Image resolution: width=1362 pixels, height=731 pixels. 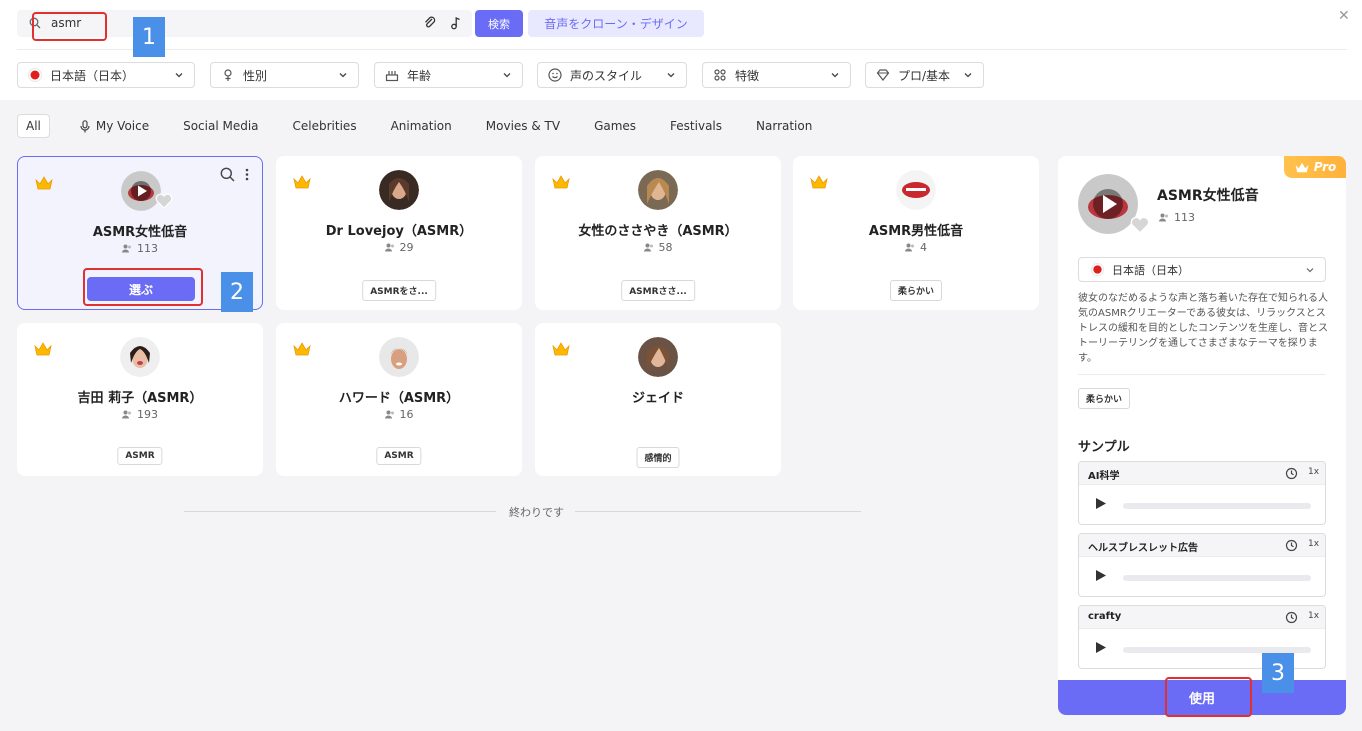 I want to click on voice-card: ジェイド 感情的, so click(x=658, y=399).